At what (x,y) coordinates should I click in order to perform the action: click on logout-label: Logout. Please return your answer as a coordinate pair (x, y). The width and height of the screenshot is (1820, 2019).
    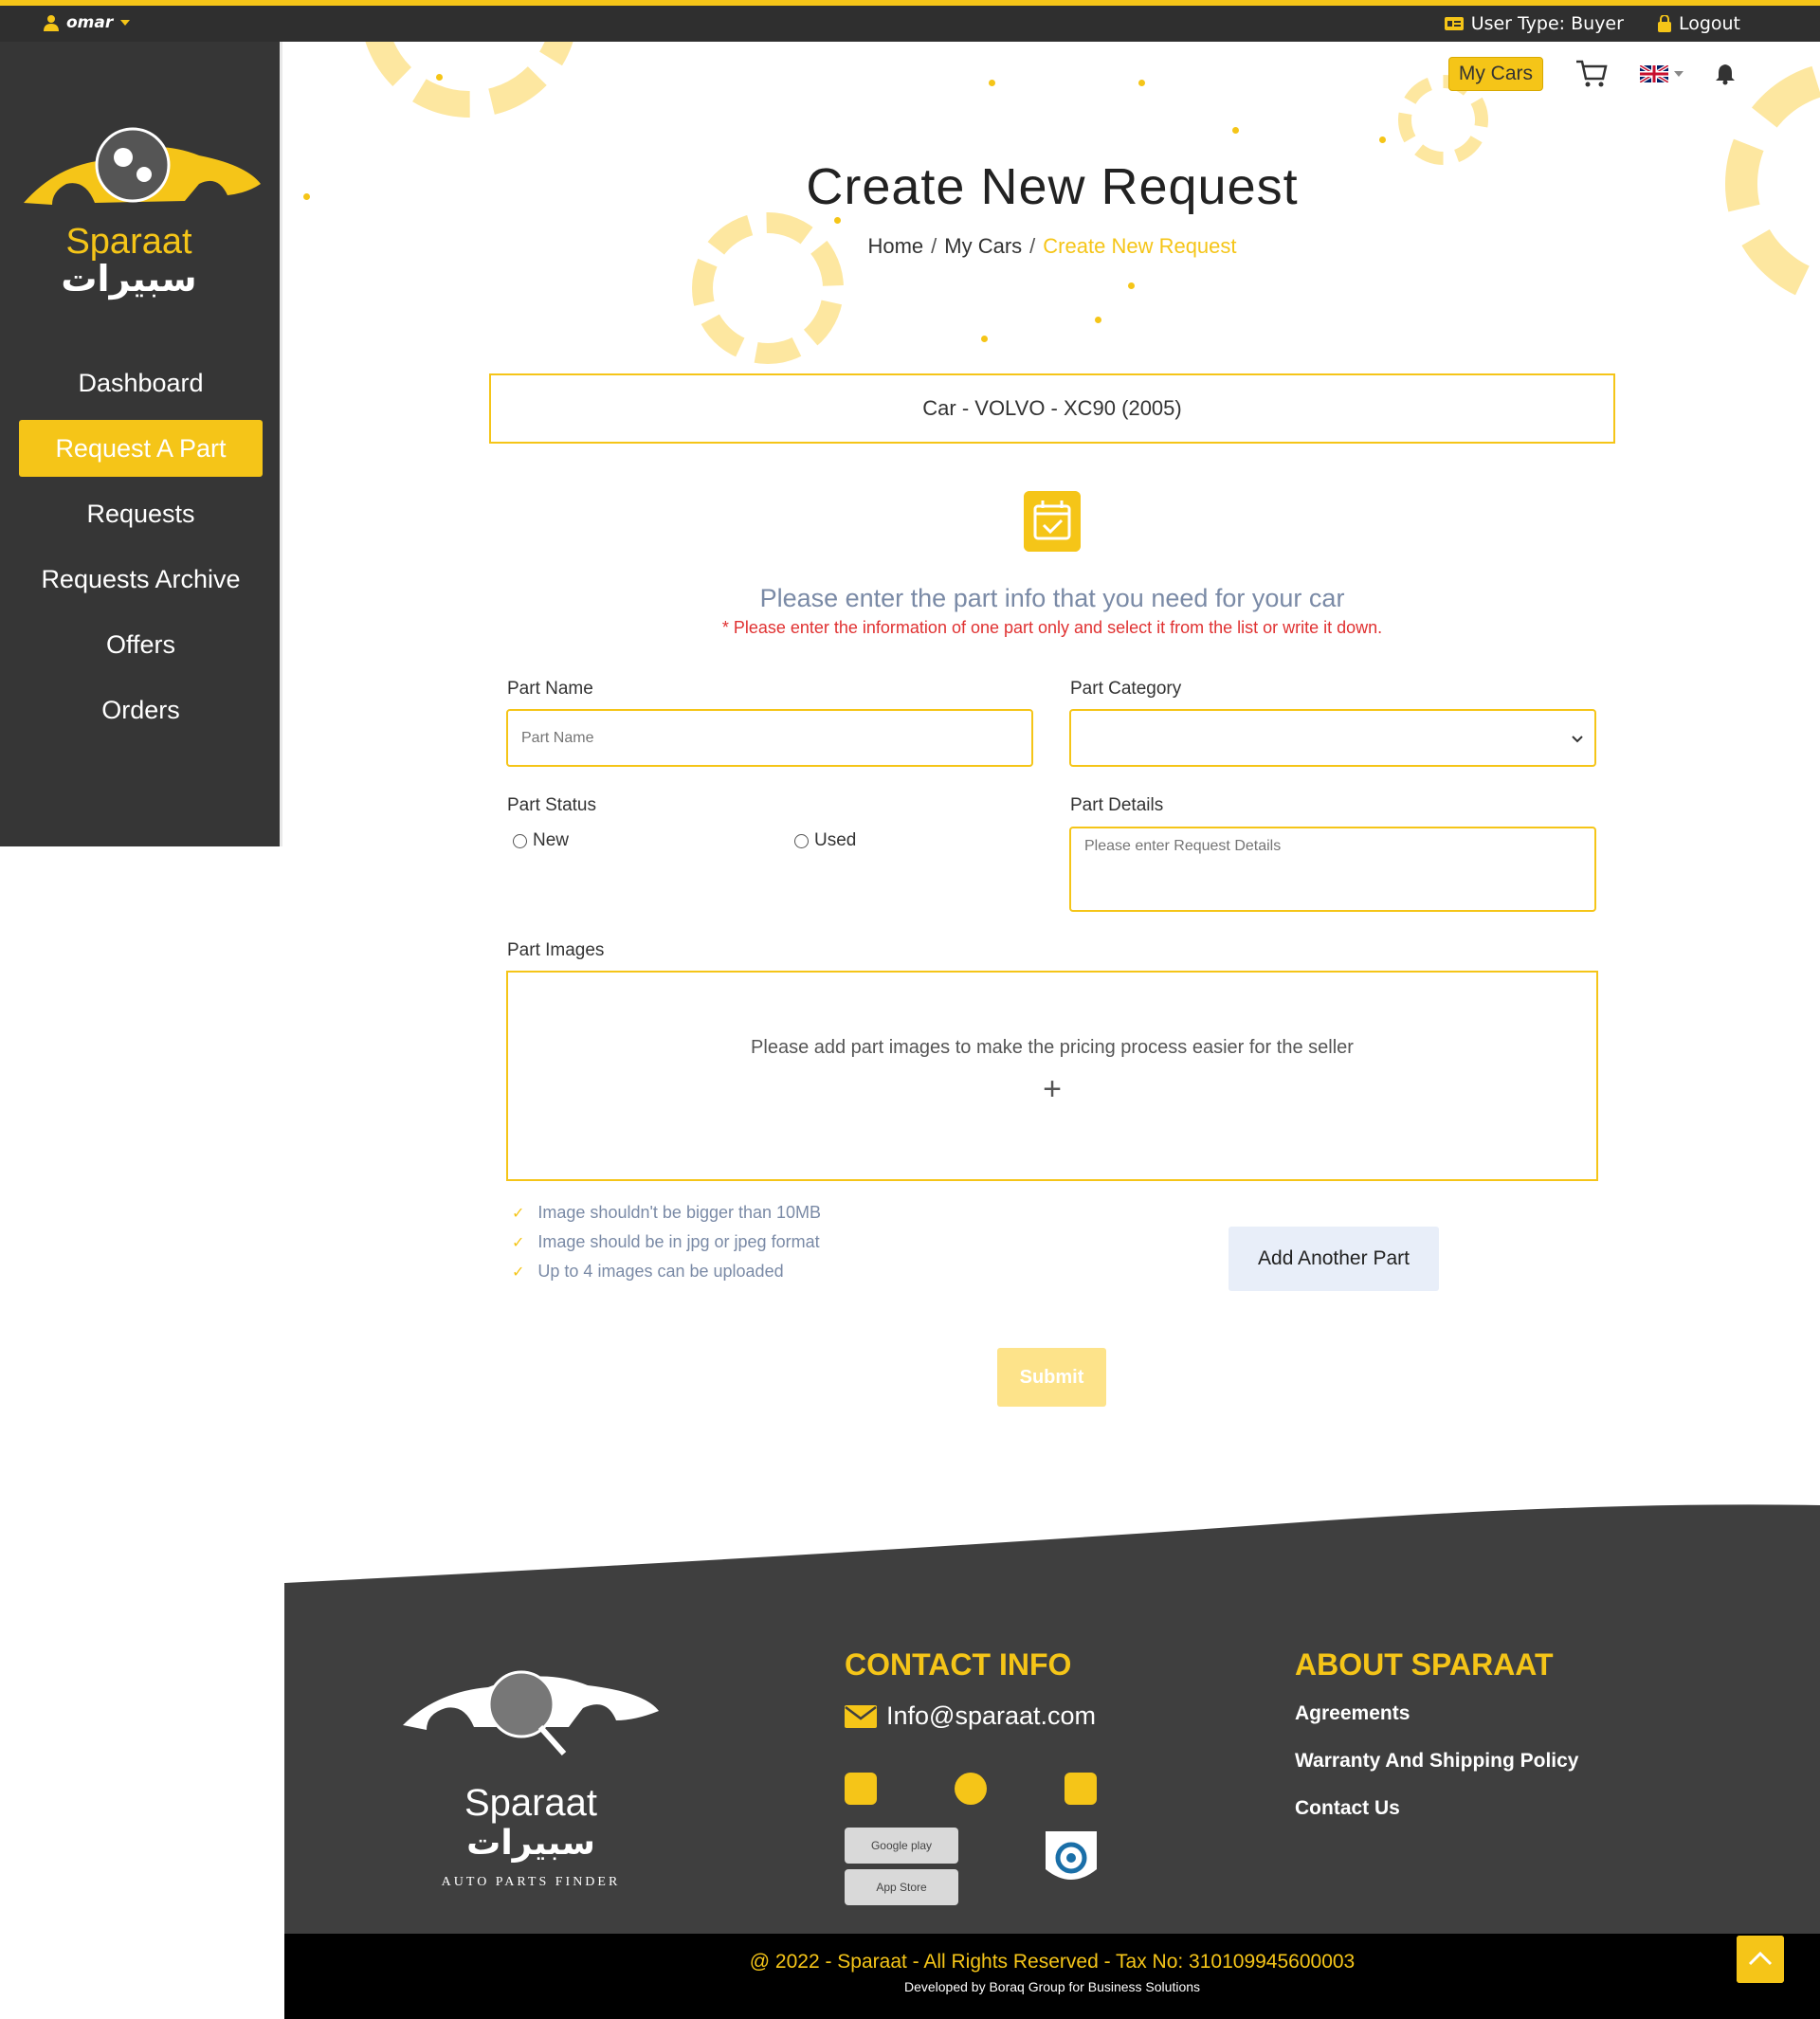
    Looking at the image, I should click on (1709, 23).